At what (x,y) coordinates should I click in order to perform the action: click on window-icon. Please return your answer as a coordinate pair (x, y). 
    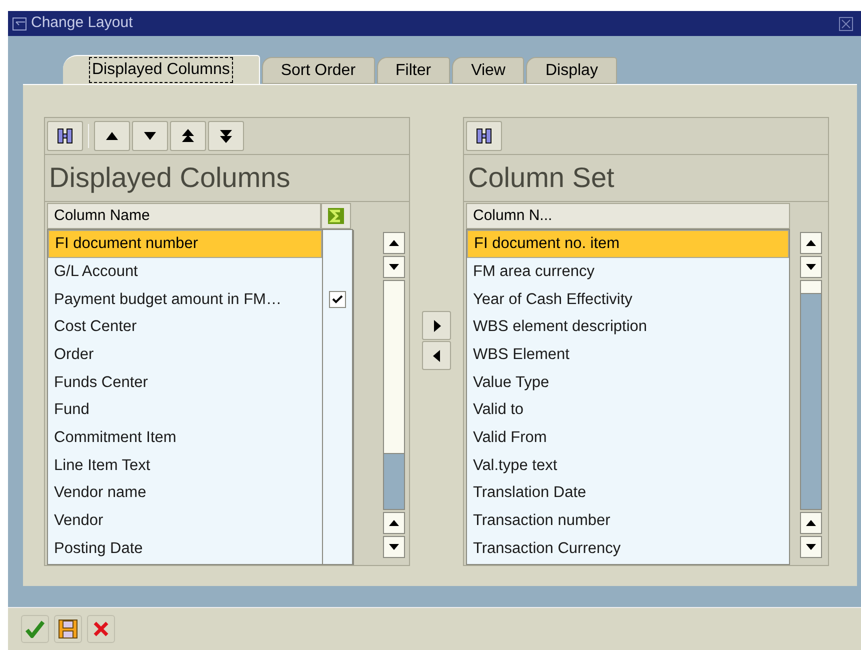
    Looking at the image, I should click on (20, 23).